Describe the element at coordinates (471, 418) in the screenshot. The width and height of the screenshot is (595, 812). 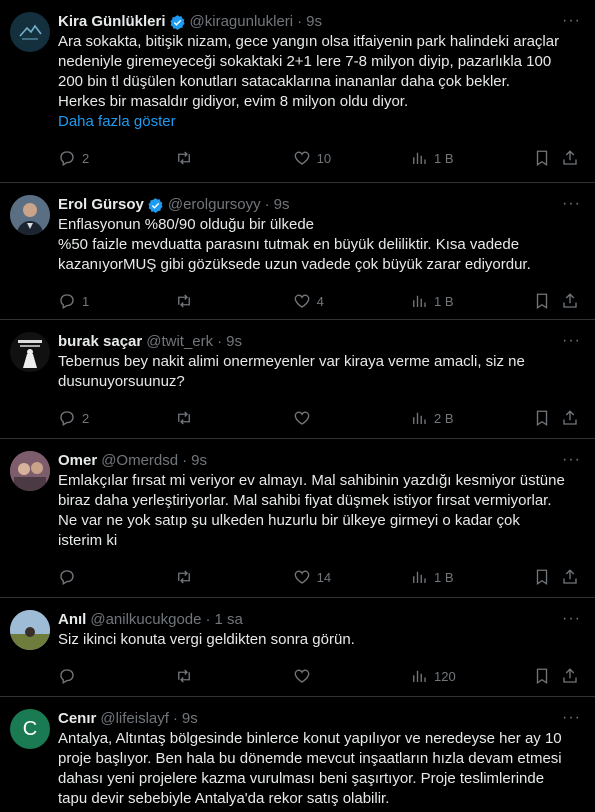
I see `views-button: 2 B` at that location.